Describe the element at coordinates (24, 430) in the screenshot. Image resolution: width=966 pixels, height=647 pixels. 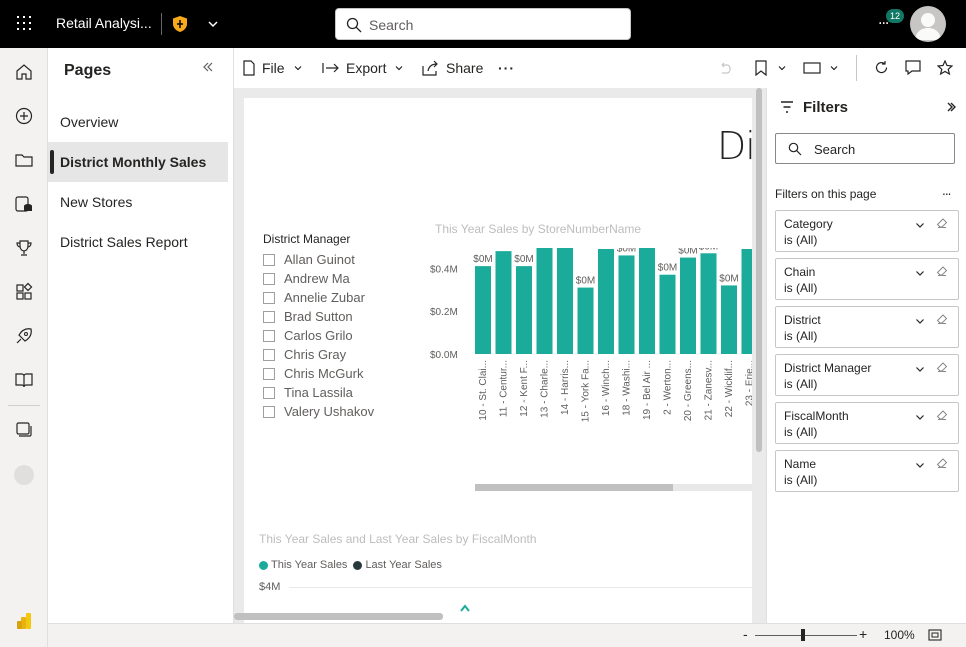
I see `workspaces-icon` at that location.